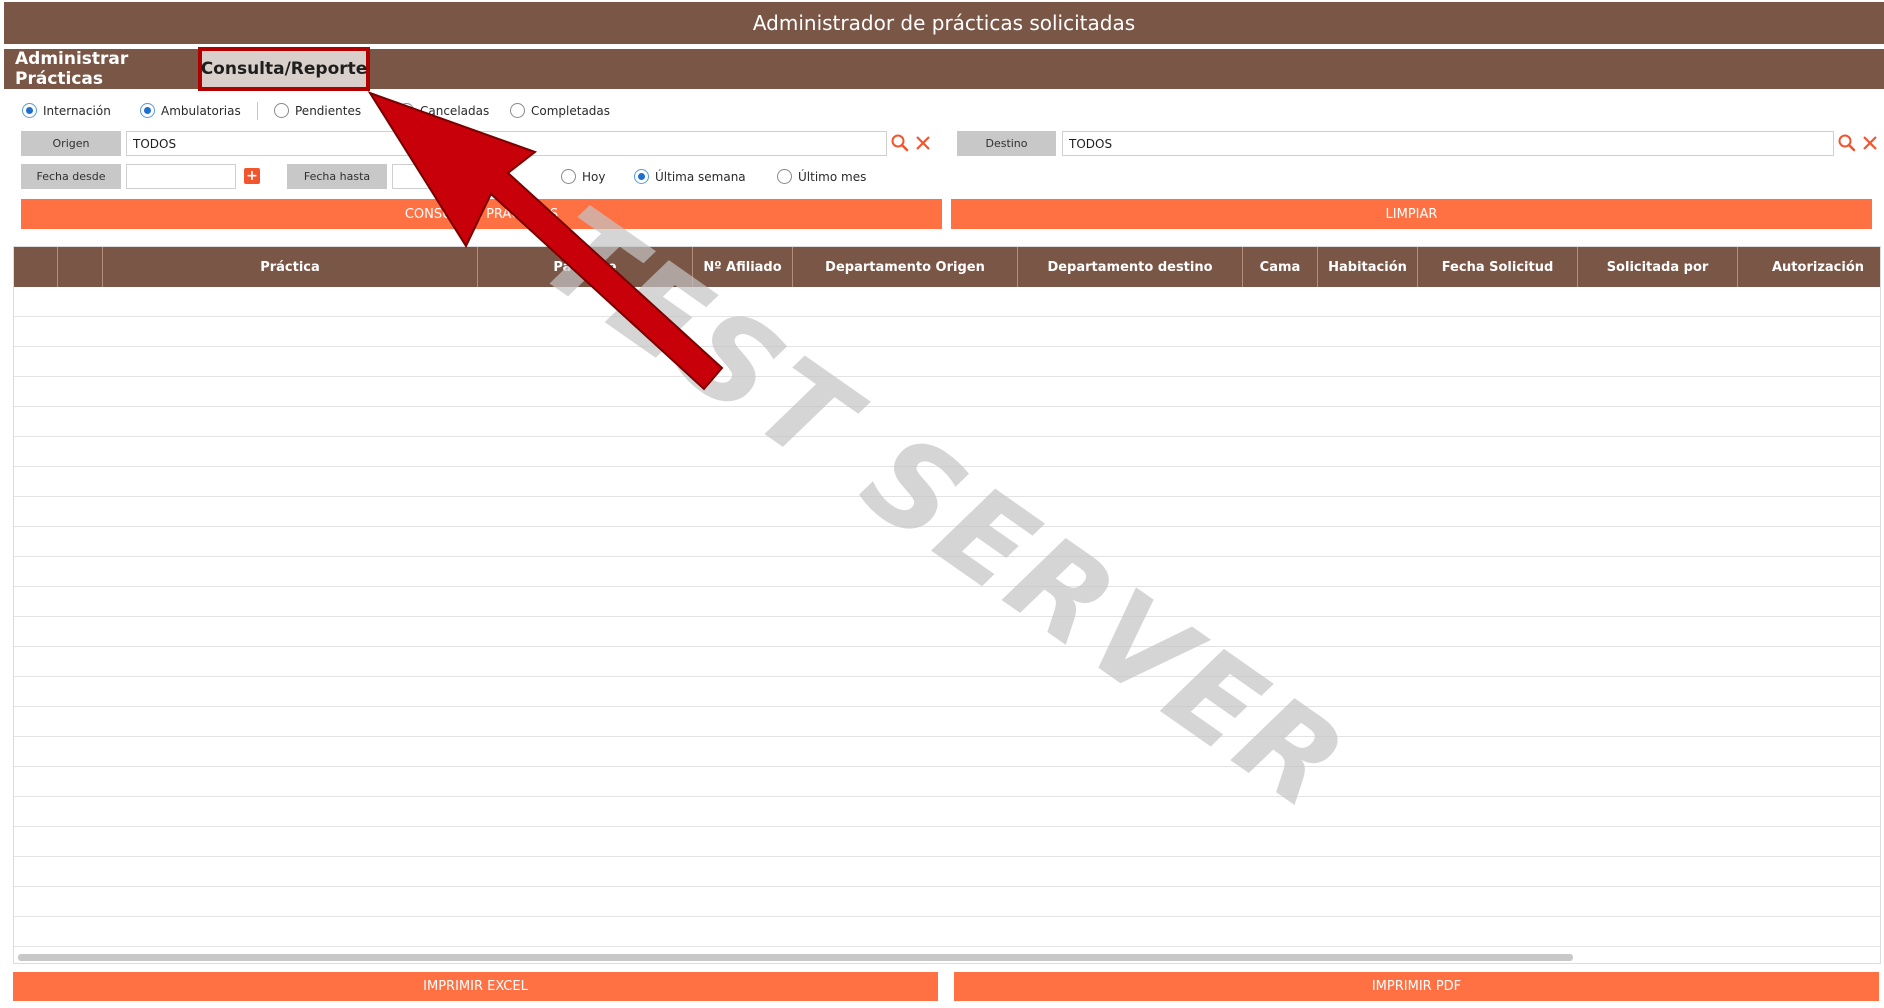 The height and width of the screenshot is (1008, 1884). I want to click on tab-administrar-practicas: Administrar Prácticas, so click(100, 69).